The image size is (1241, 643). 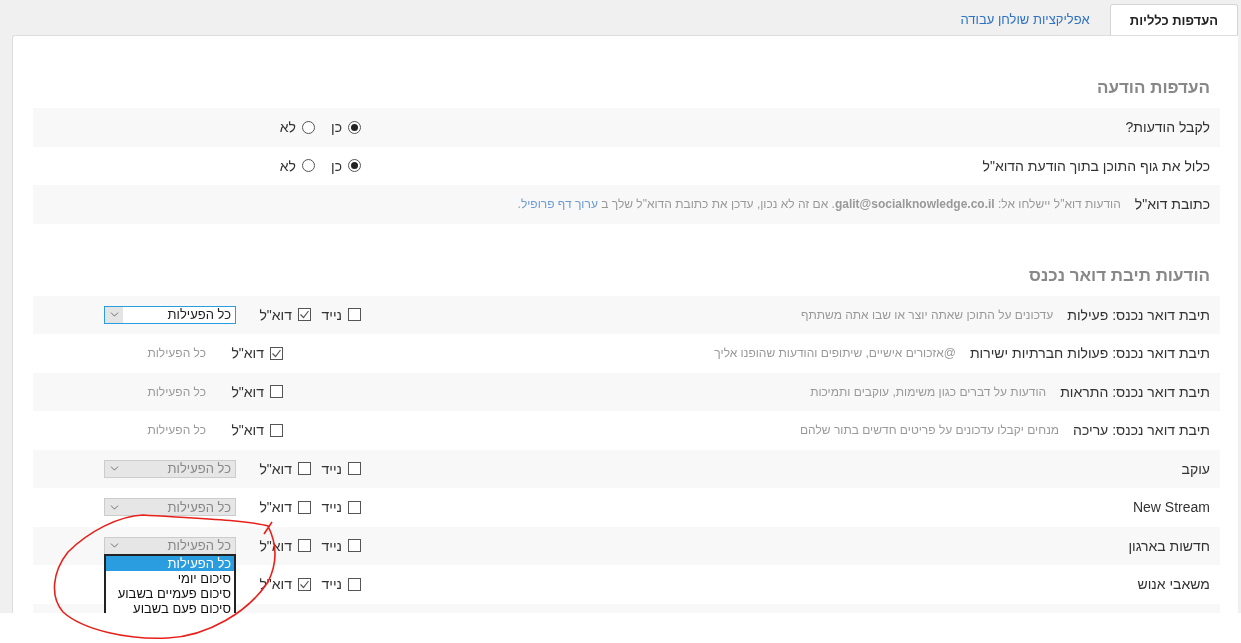 I want to click on setting-label: עוקב, so click(x=1195, y=468).